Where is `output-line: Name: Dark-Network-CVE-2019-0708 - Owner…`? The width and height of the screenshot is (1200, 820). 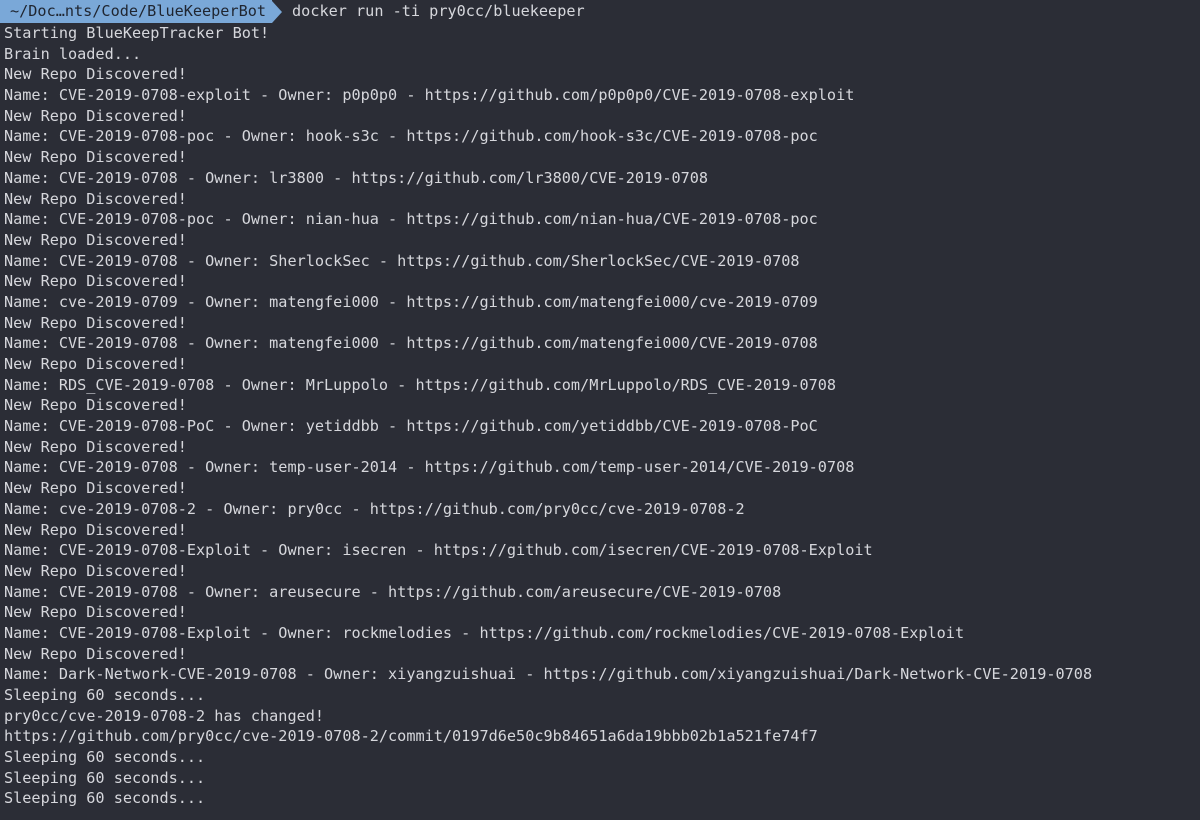 output-line: Name: Dark-Network-CVE-2019-0708 - Owner… is located at coordinates (548, 674).